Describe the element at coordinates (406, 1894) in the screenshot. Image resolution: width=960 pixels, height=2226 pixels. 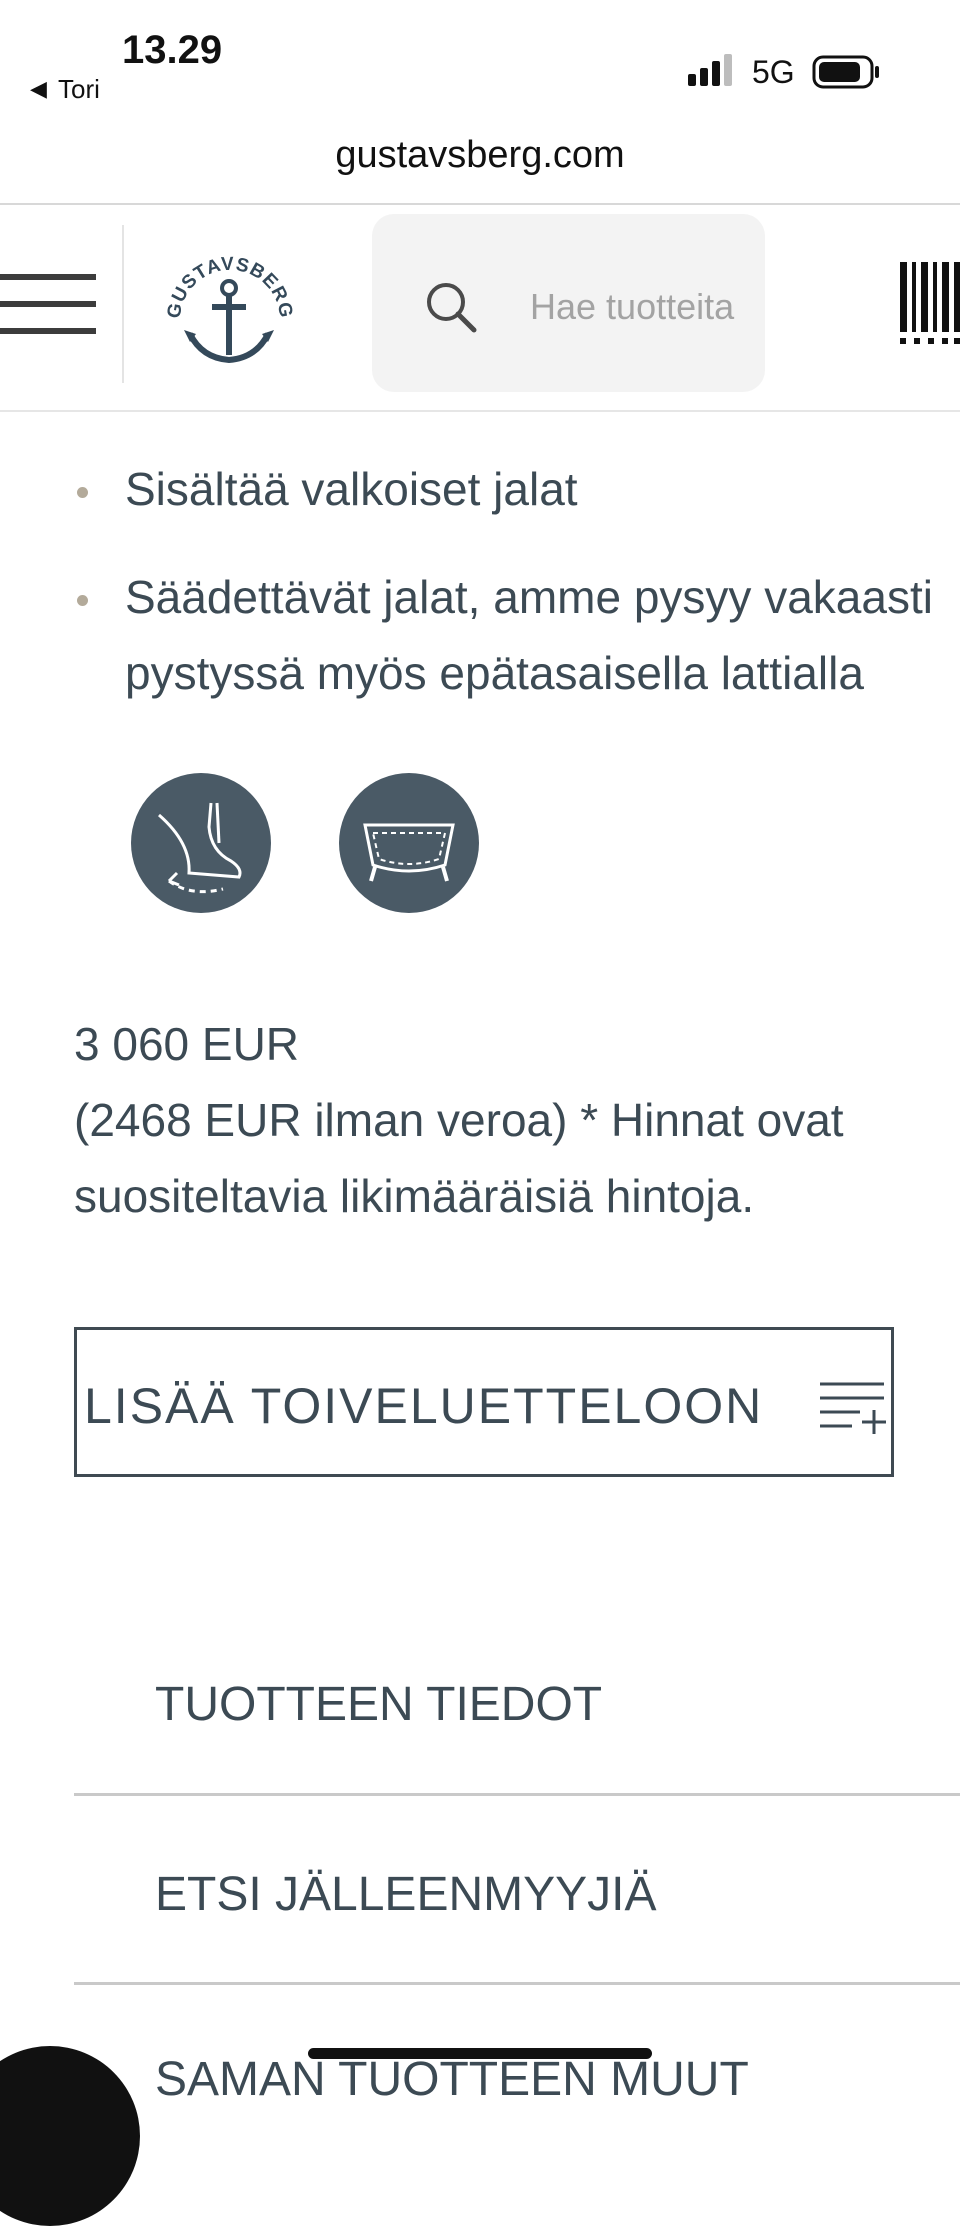
I see `accordion-item-find-retailers: ETSI JÄLLEENMYYJIÄ` at that location.